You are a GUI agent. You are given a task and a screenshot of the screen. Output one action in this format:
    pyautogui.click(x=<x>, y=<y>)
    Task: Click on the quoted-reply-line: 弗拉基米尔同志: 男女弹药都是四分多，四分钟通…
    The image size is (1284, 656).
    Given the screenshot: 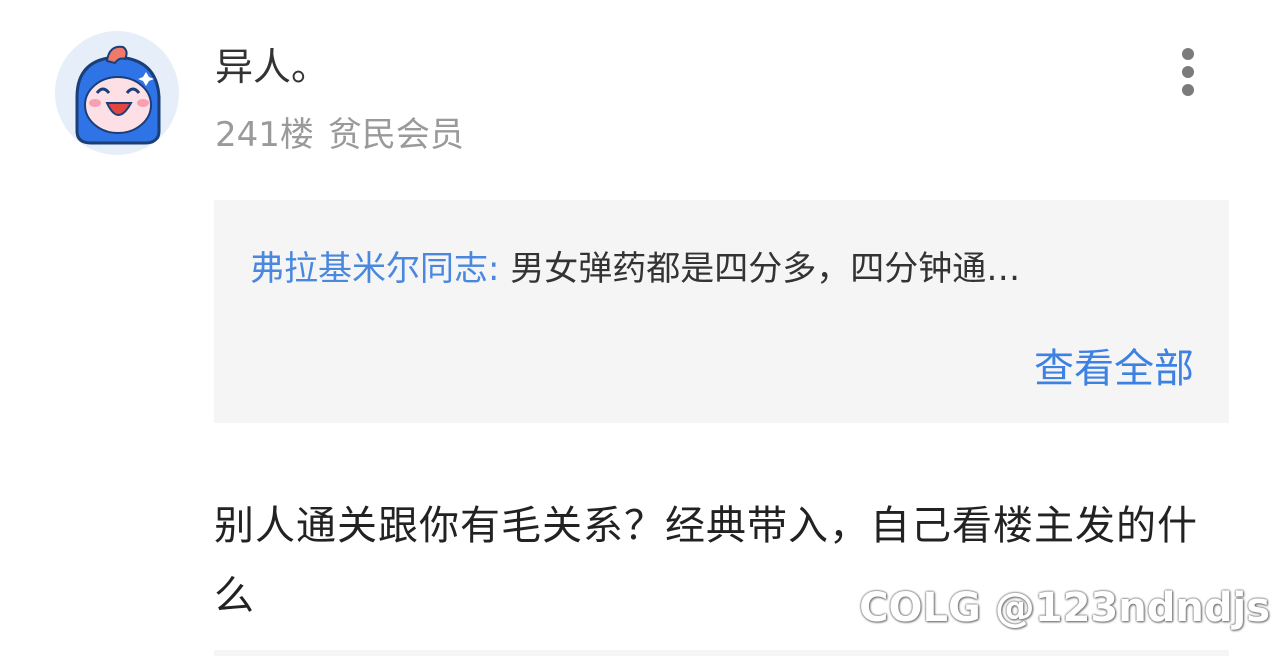 What is the action you would take?
    pyautogui.click(x=725, y=269)
    